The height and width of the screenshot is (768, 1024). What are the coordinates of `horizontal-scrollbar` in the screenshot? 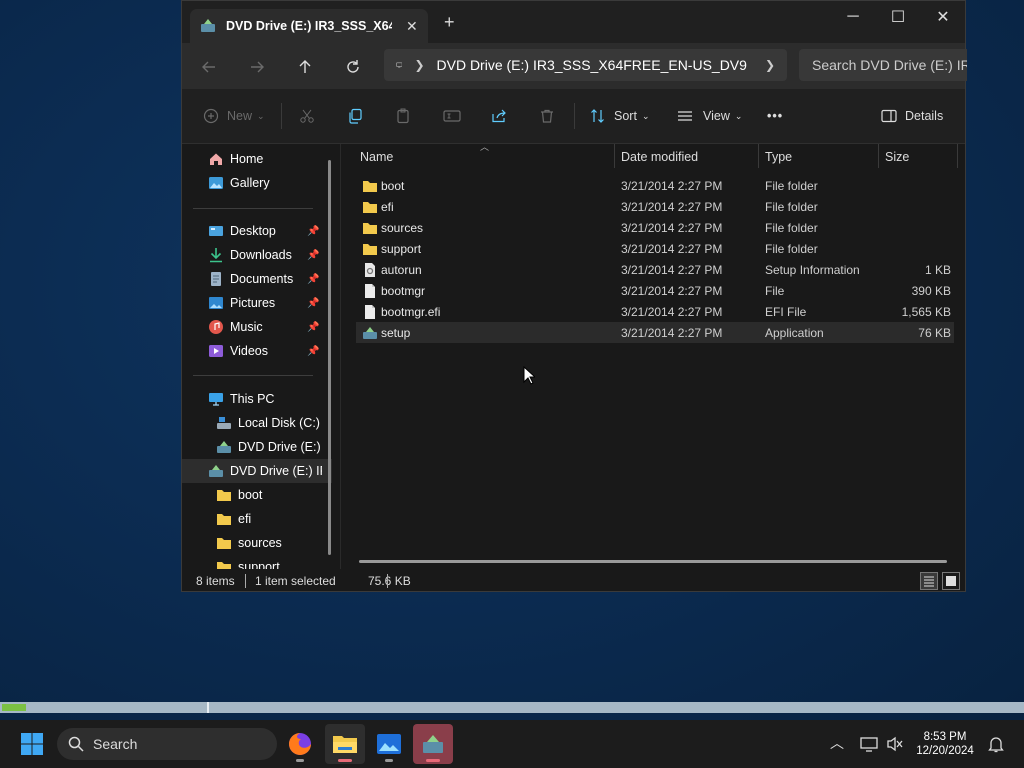 It's located at (653, 561).